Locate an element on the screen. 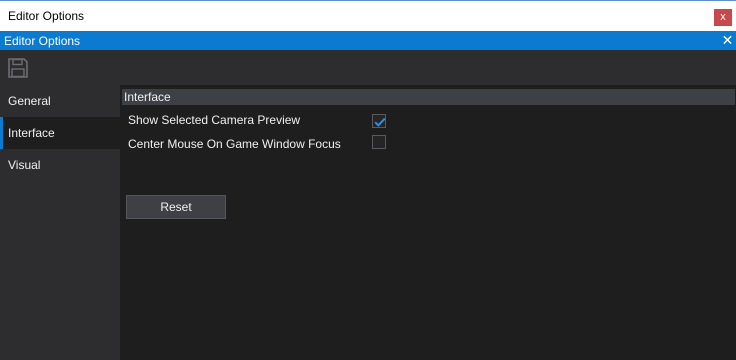 The height and width of the screenshot is (360, 736). show-camera-preview-label: Show Selected Camera Preview is located at coordinates (214, 120).